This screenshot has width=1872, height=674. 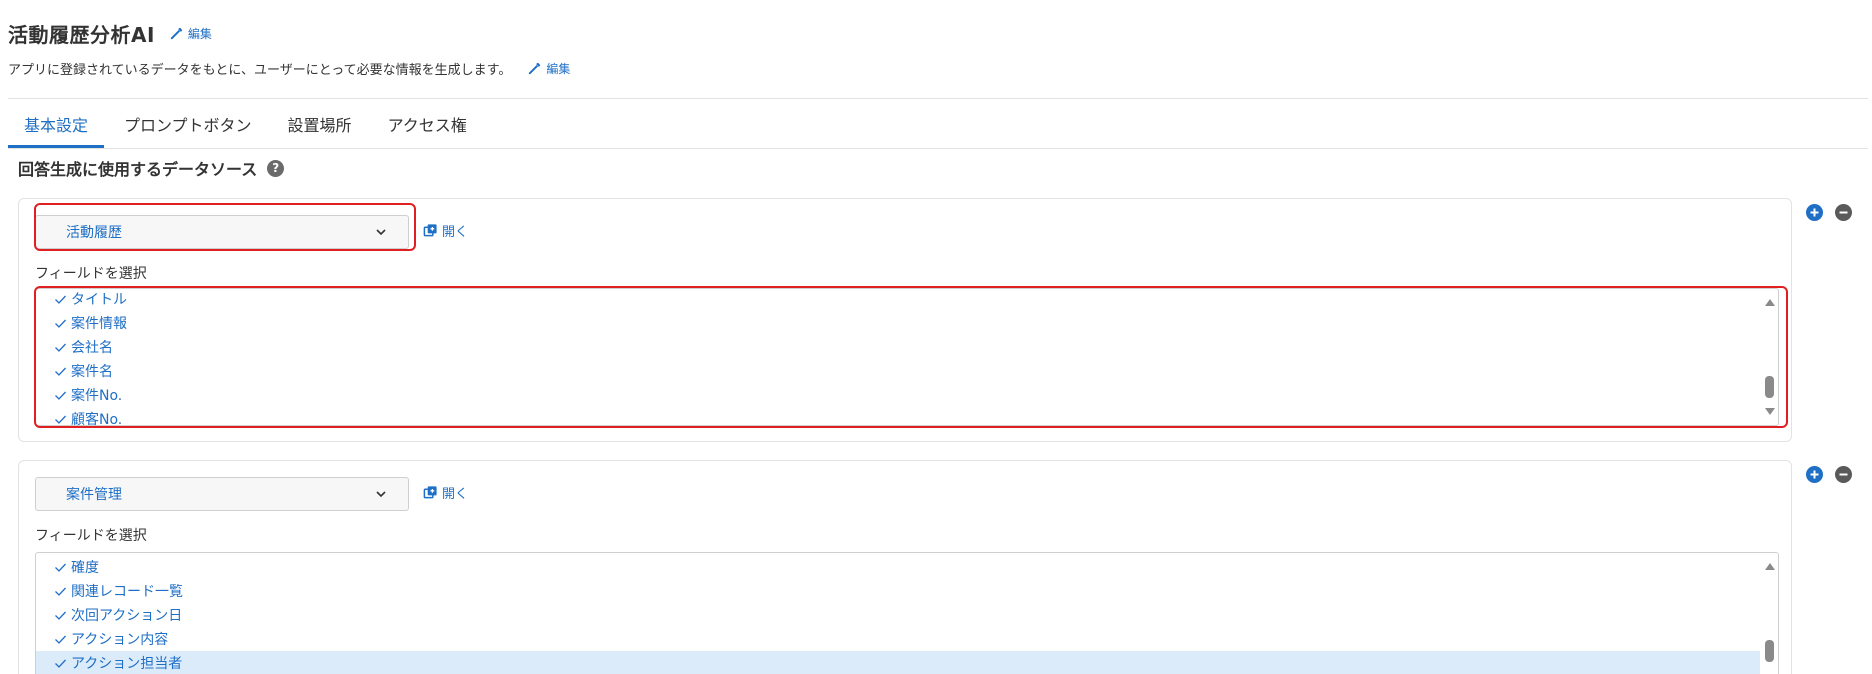 I want to click on edit-description-link: 編集, so click(x=548, y=68).